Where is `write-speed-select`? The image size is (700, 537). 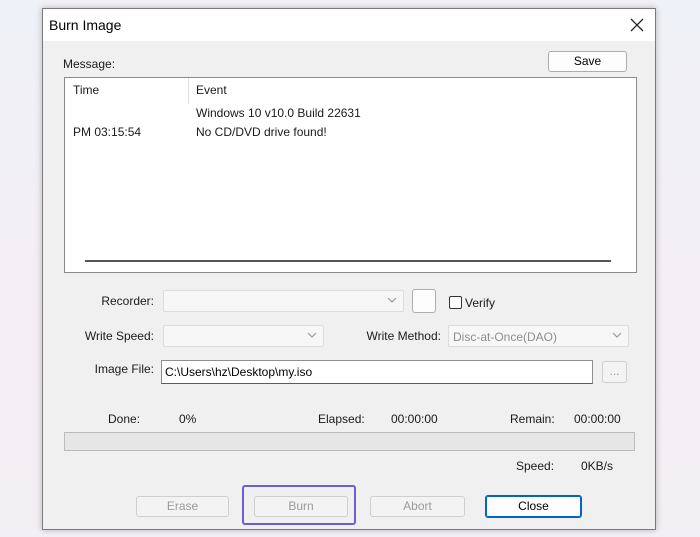
write-speed-select is located at coordinates (243, 336).